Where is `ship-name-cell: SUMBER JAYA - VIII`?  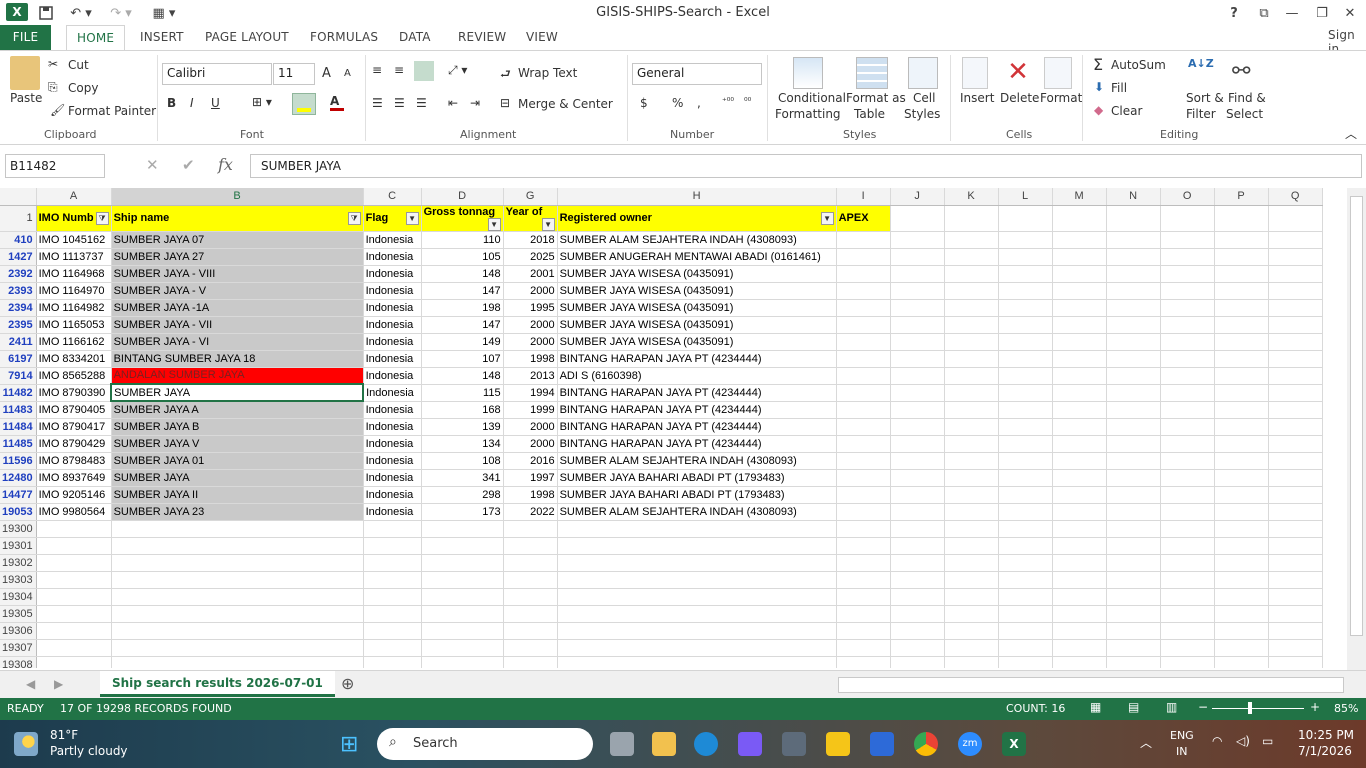
ship-name-cell: SUMBER JAYA - VIII is located at coordinates (237, 274).